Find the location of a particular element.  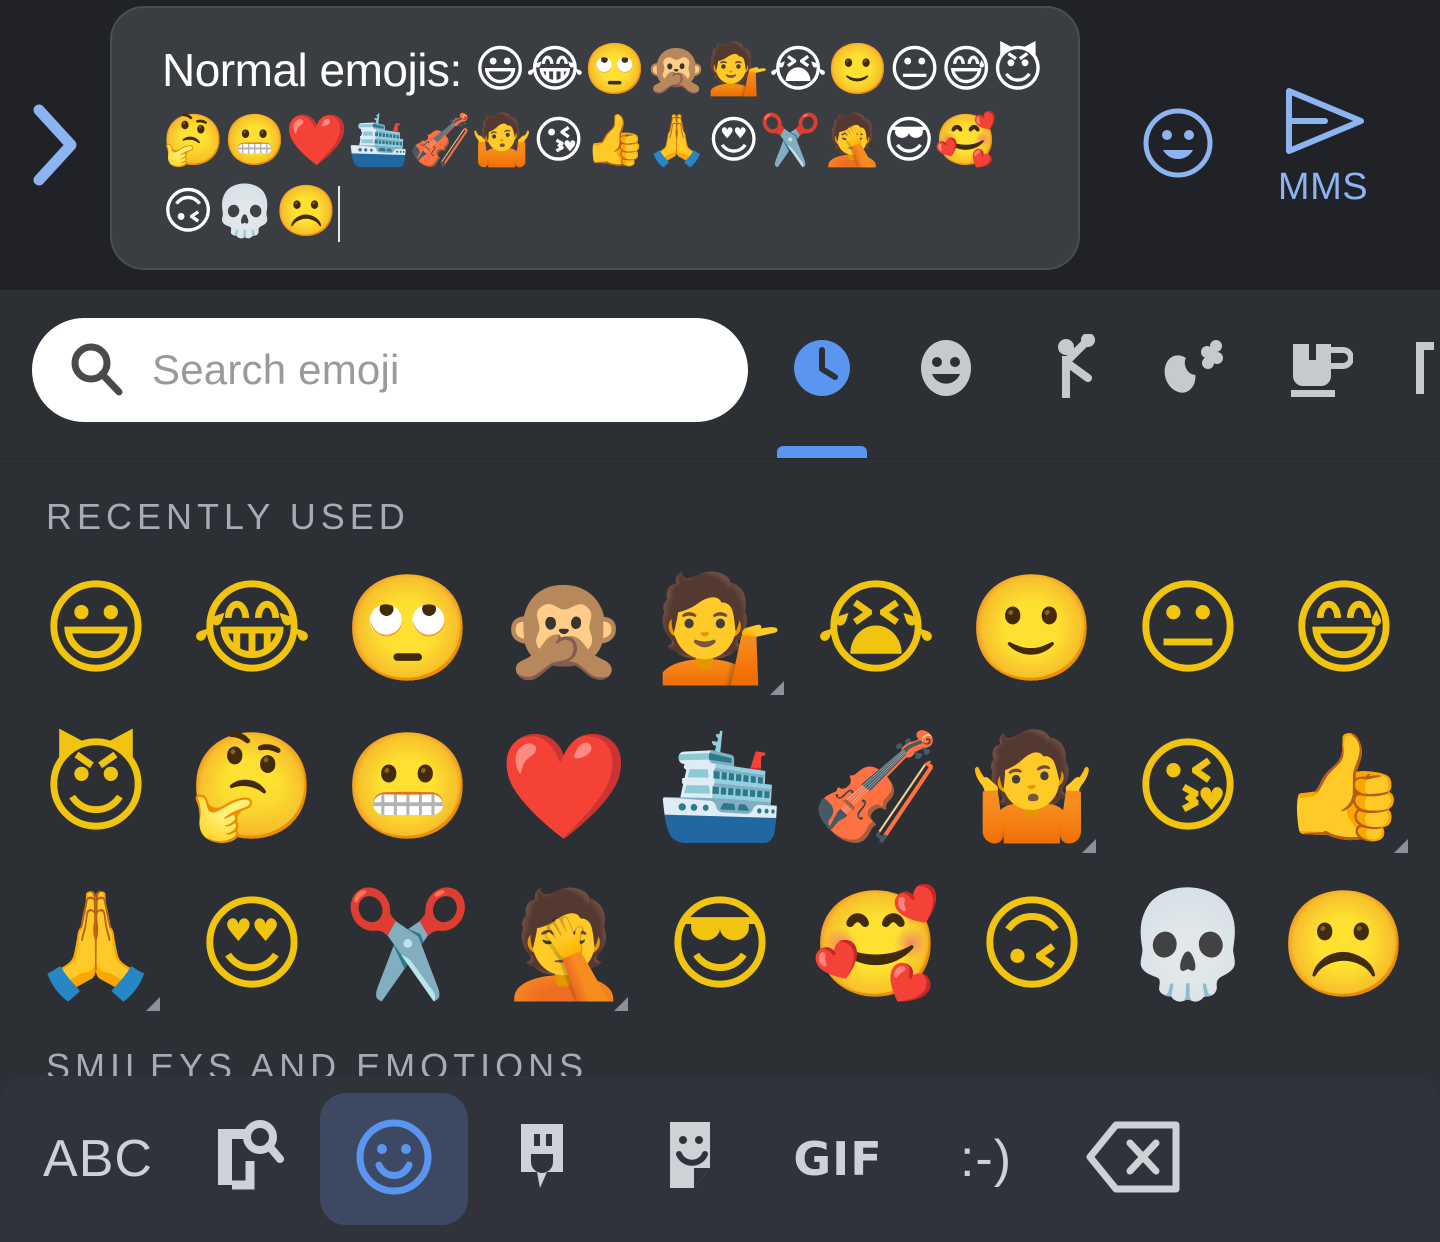

emoji-cell: 🙄 is located at coordinates (408, 628).